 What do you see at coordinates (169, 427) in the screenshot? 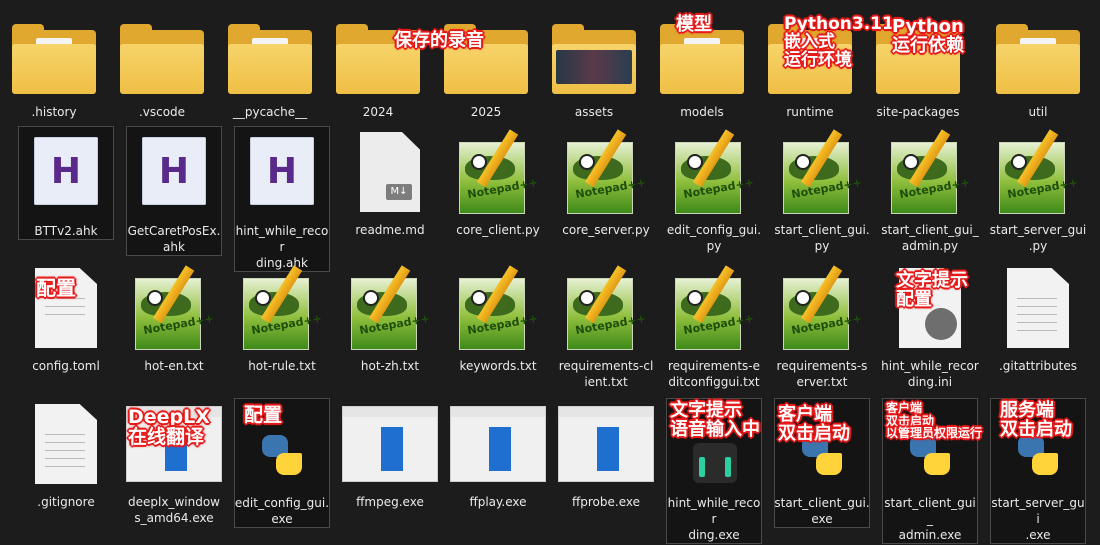
I see `annotation-deeplx: DeepLX 在线翻译` at bounding box center [169, 427].